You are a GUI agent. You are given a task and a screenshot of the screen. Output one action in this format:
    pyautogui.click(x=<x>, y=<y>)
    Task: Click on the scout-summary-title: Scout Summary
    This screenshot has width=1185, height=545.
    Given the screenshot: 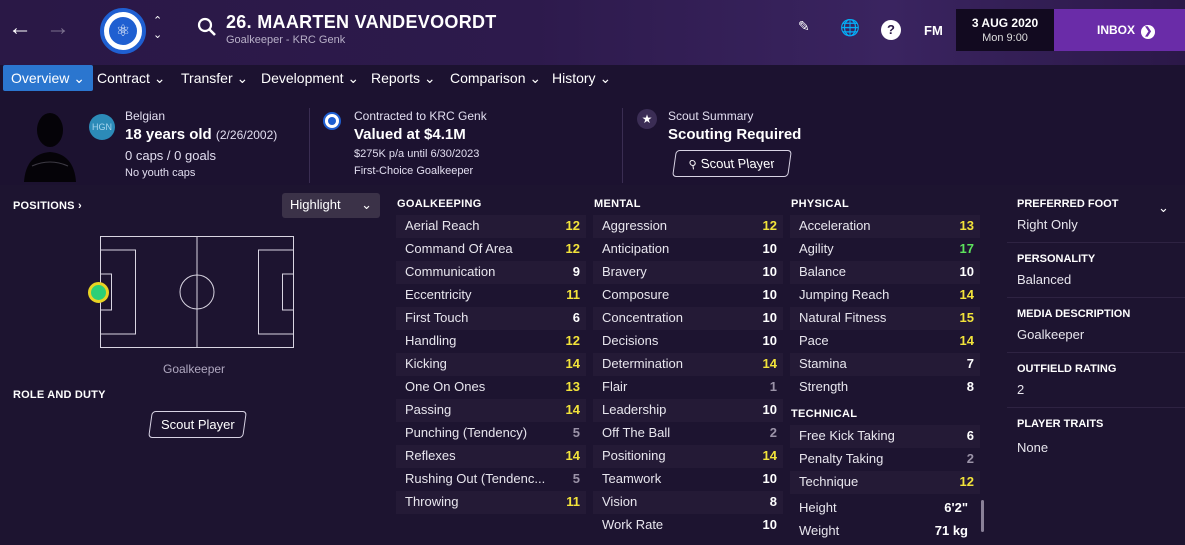 What is the action you would take?
    pyautogui.click(x=711, y=116)
    